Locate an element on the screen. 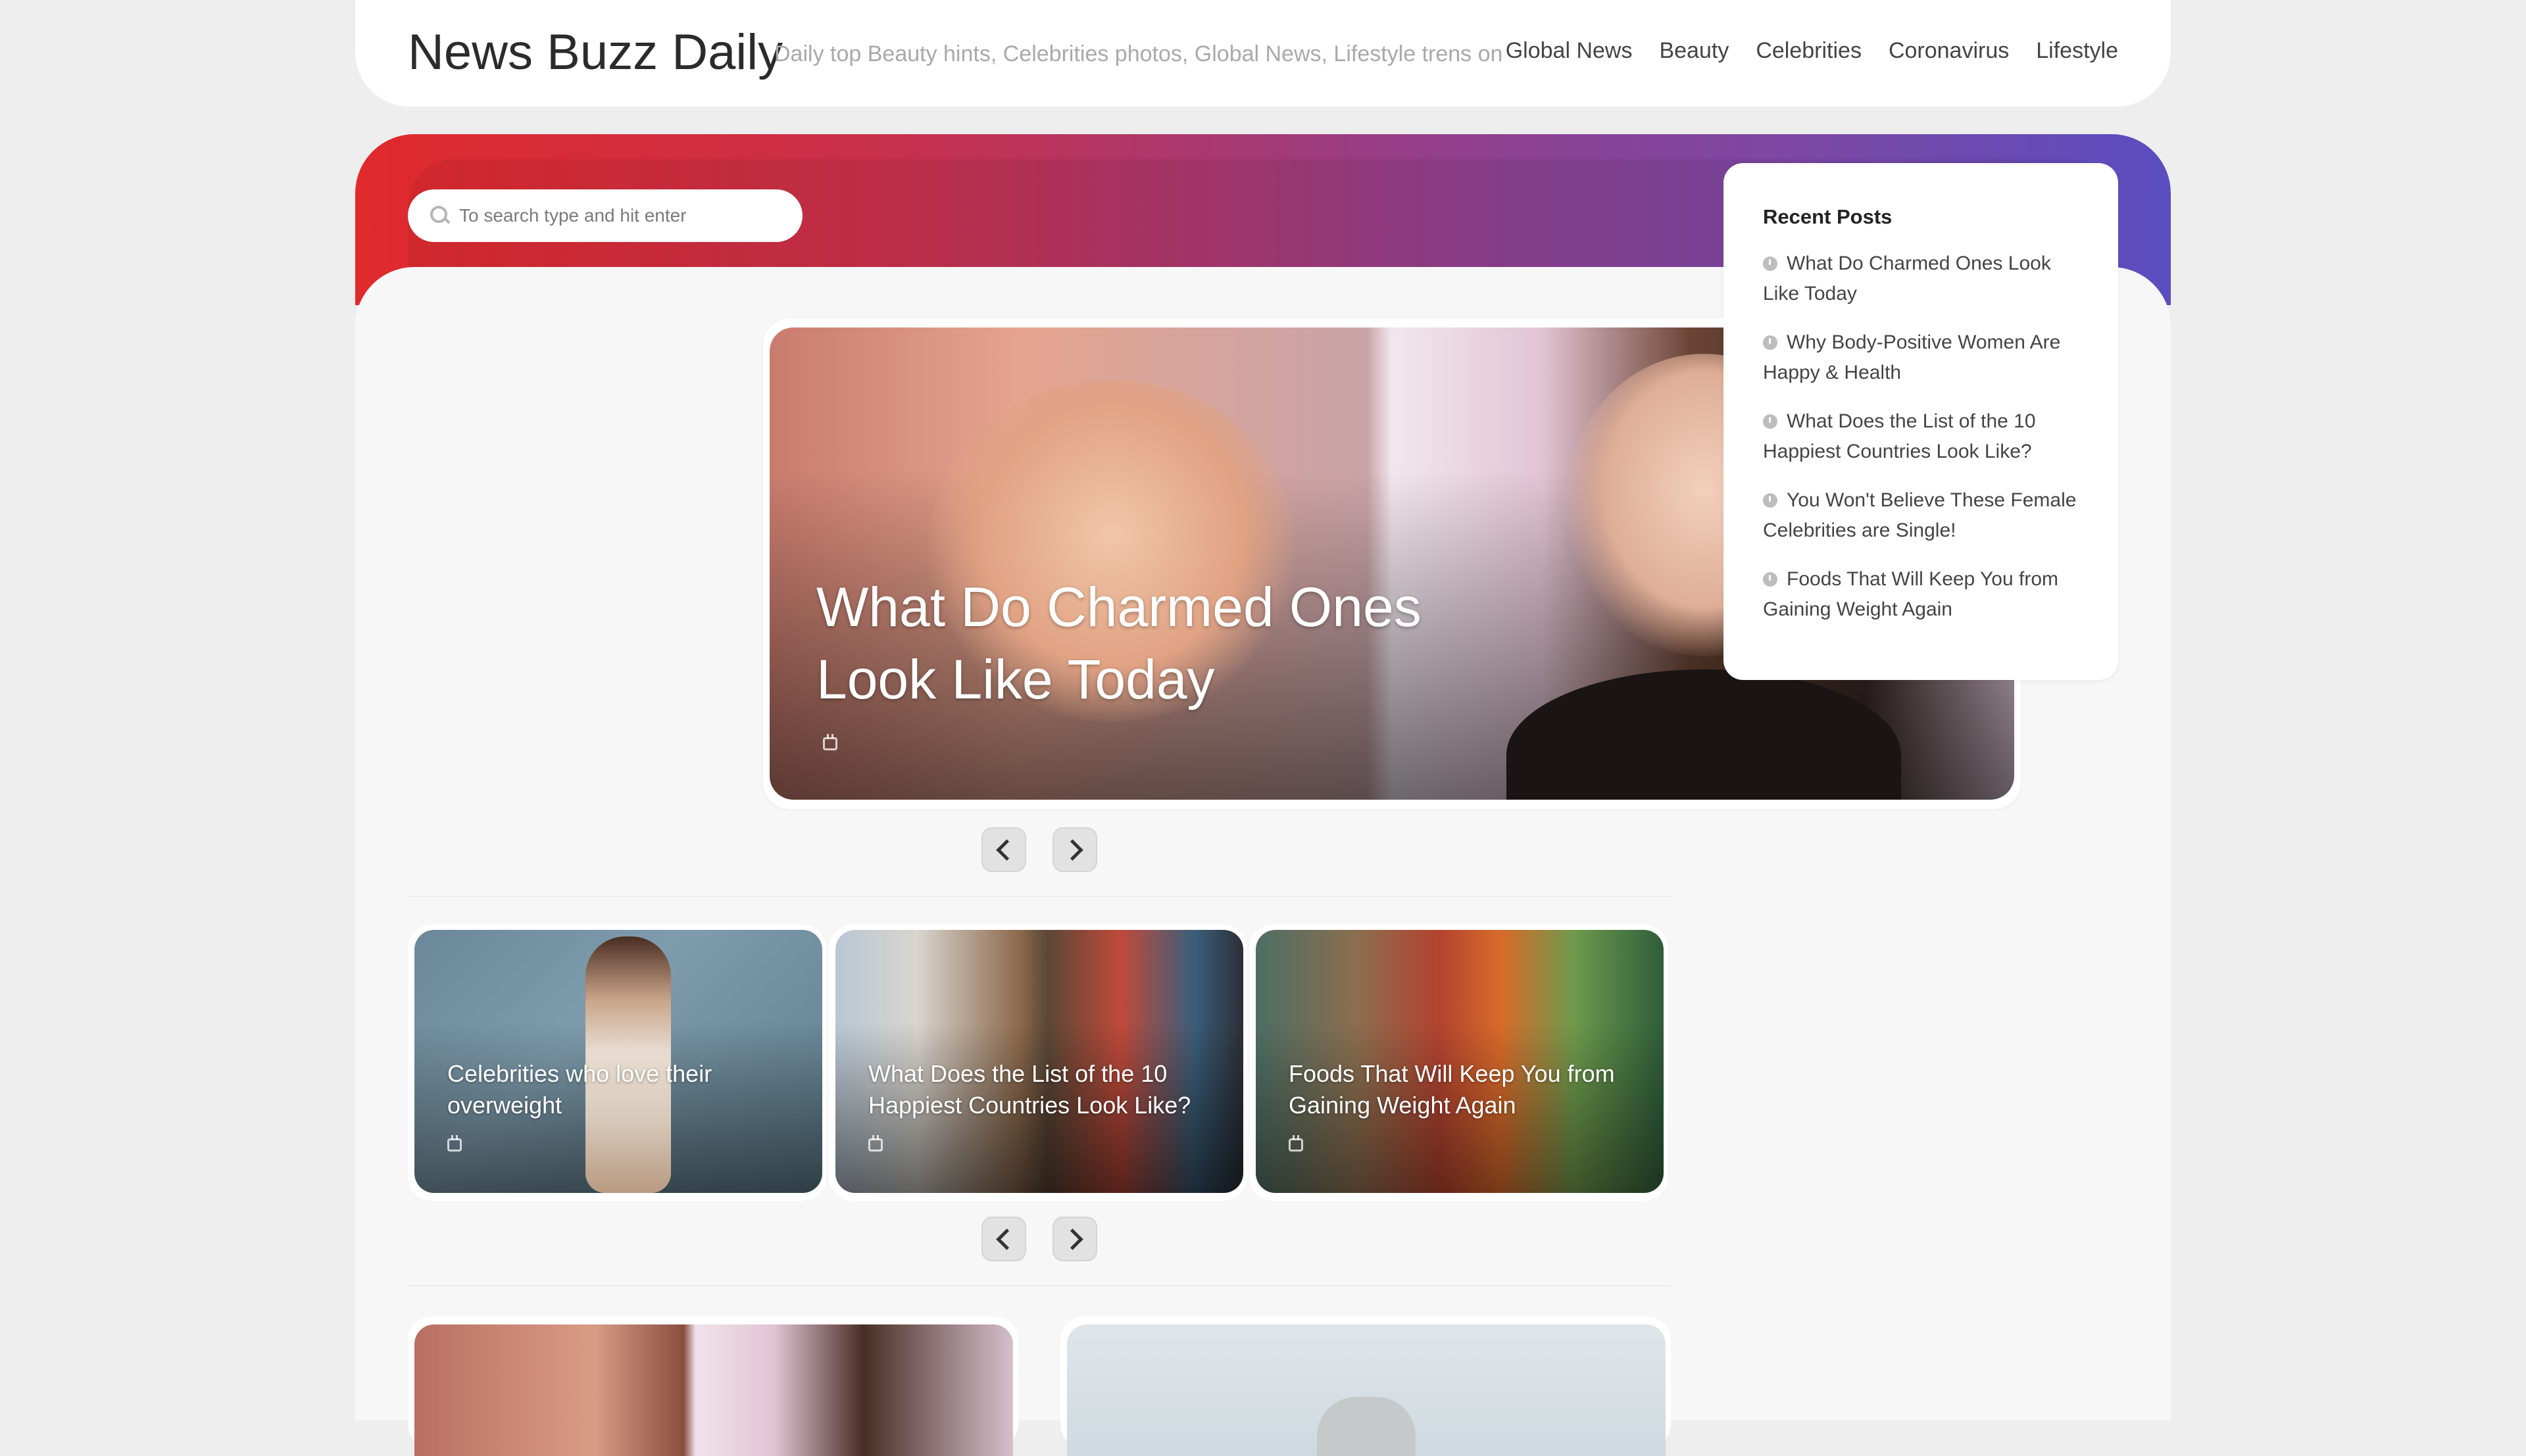  featured-next-button is located at coordinates (1074, 849).